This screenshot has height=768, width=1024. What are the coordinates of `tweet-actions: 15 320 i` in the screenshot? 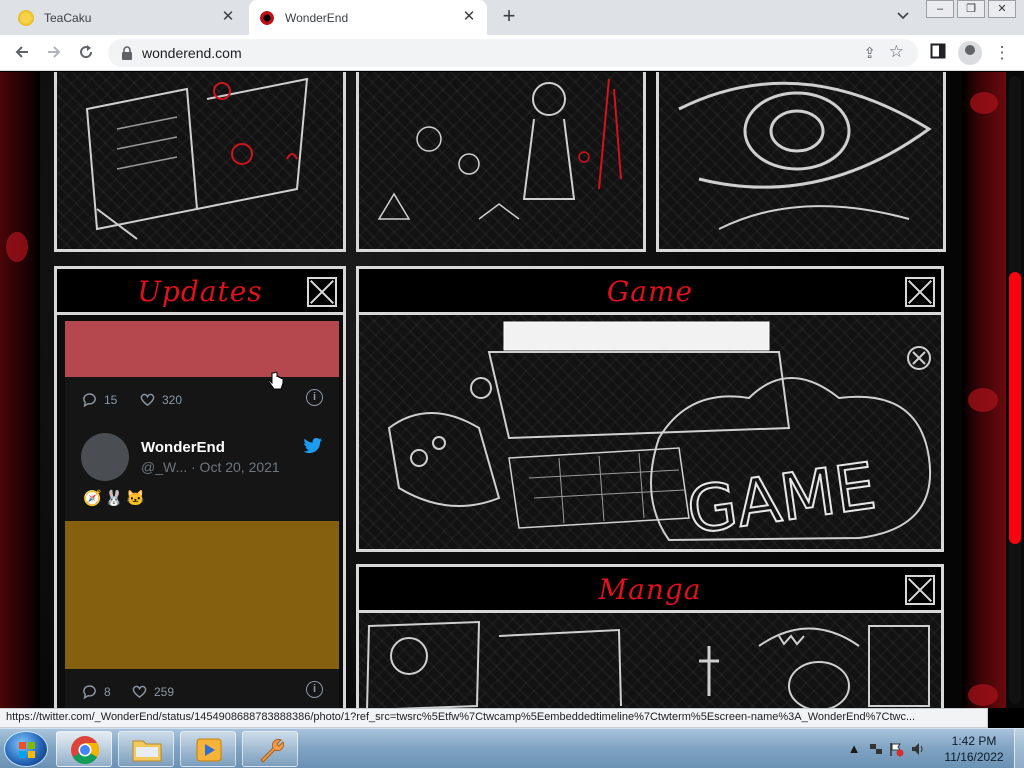 It's located at (202, 398).